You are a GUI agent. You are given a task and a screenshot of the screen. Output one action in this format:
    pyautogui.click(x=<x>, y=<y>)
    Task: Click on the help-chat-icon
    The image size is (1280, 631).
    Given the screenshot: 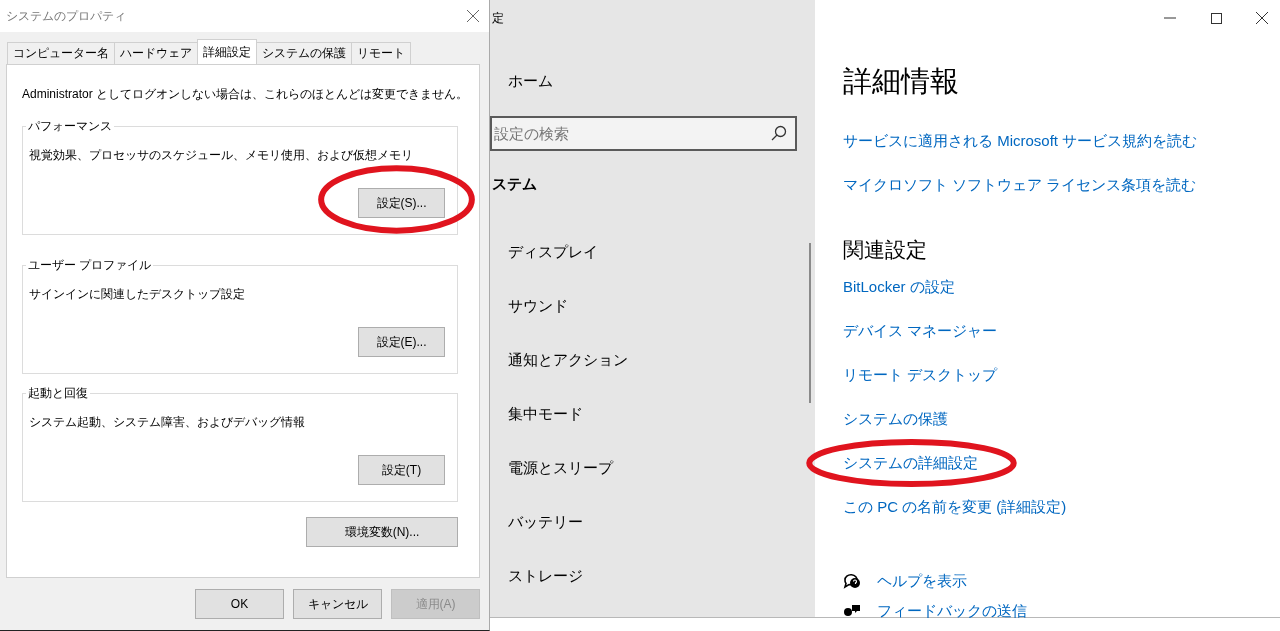 What is the action you would take?
    pyautogui.click(x=852, y=581)
    